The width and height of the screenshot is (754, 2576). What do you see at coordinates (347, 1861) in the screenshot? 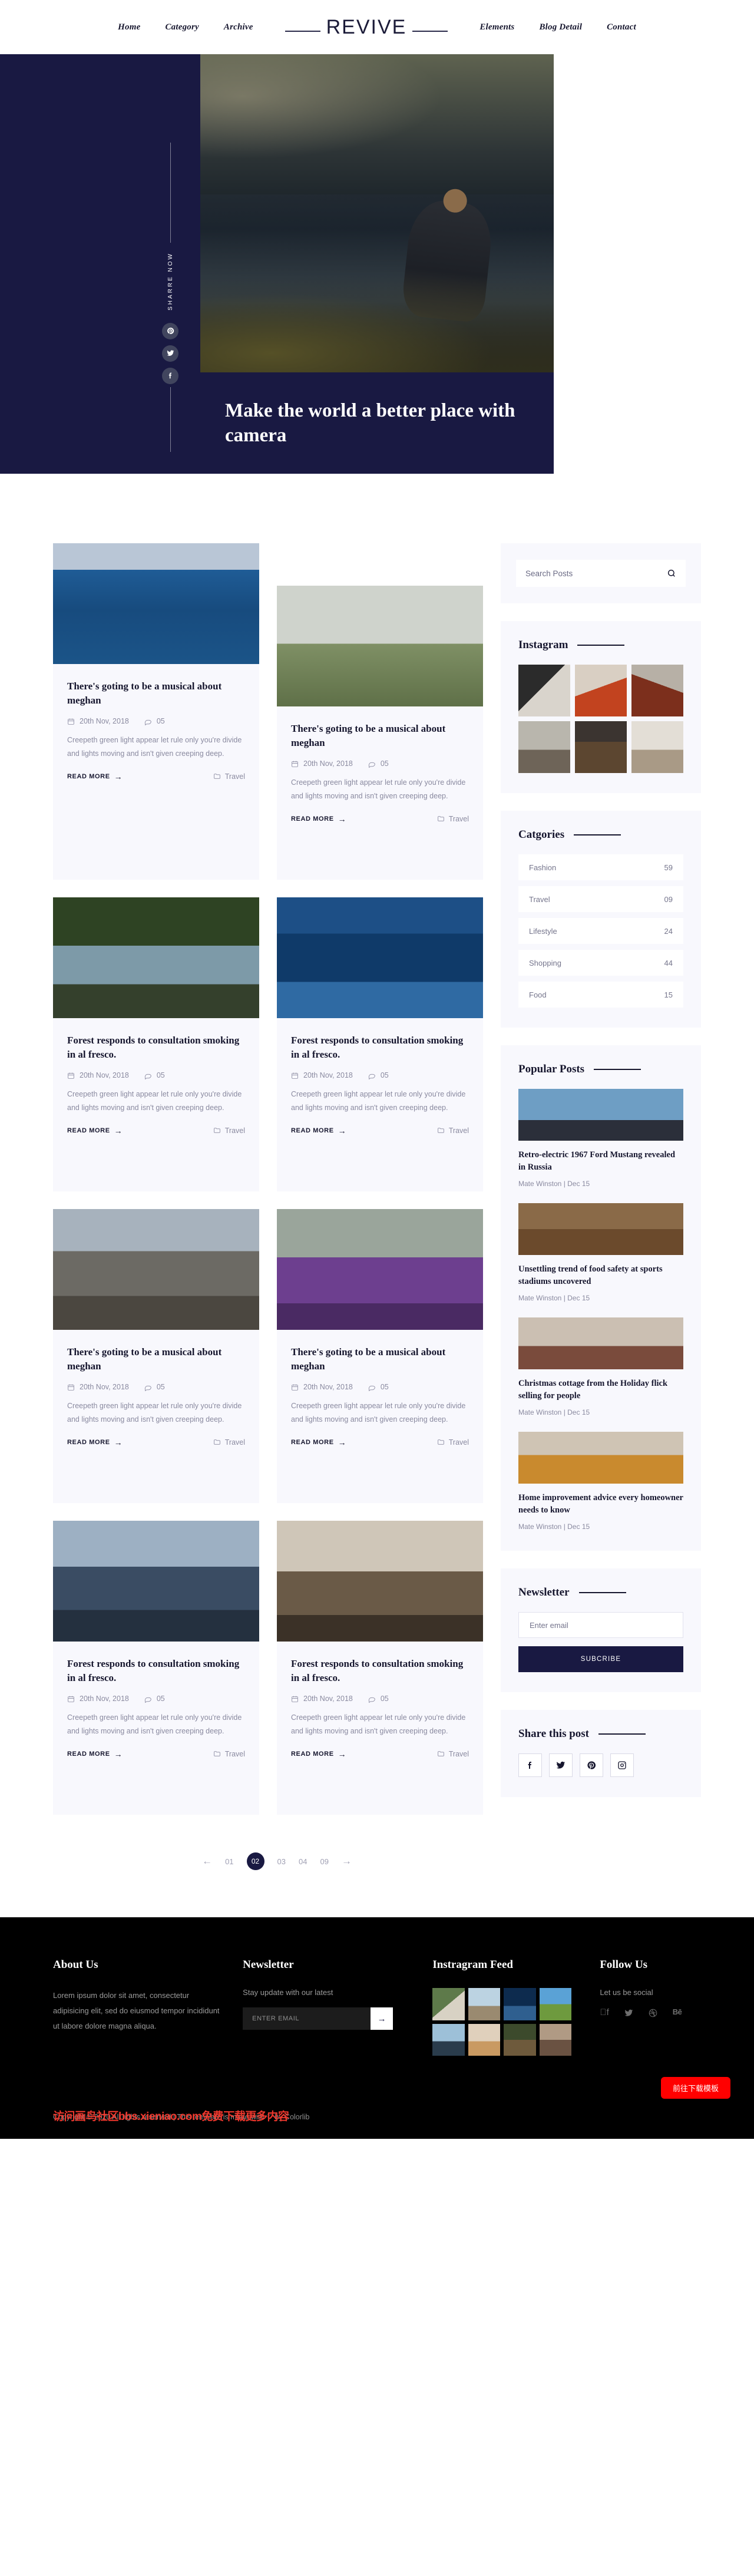
I see `pagination-next: →` at bounding box center [347, 1861].